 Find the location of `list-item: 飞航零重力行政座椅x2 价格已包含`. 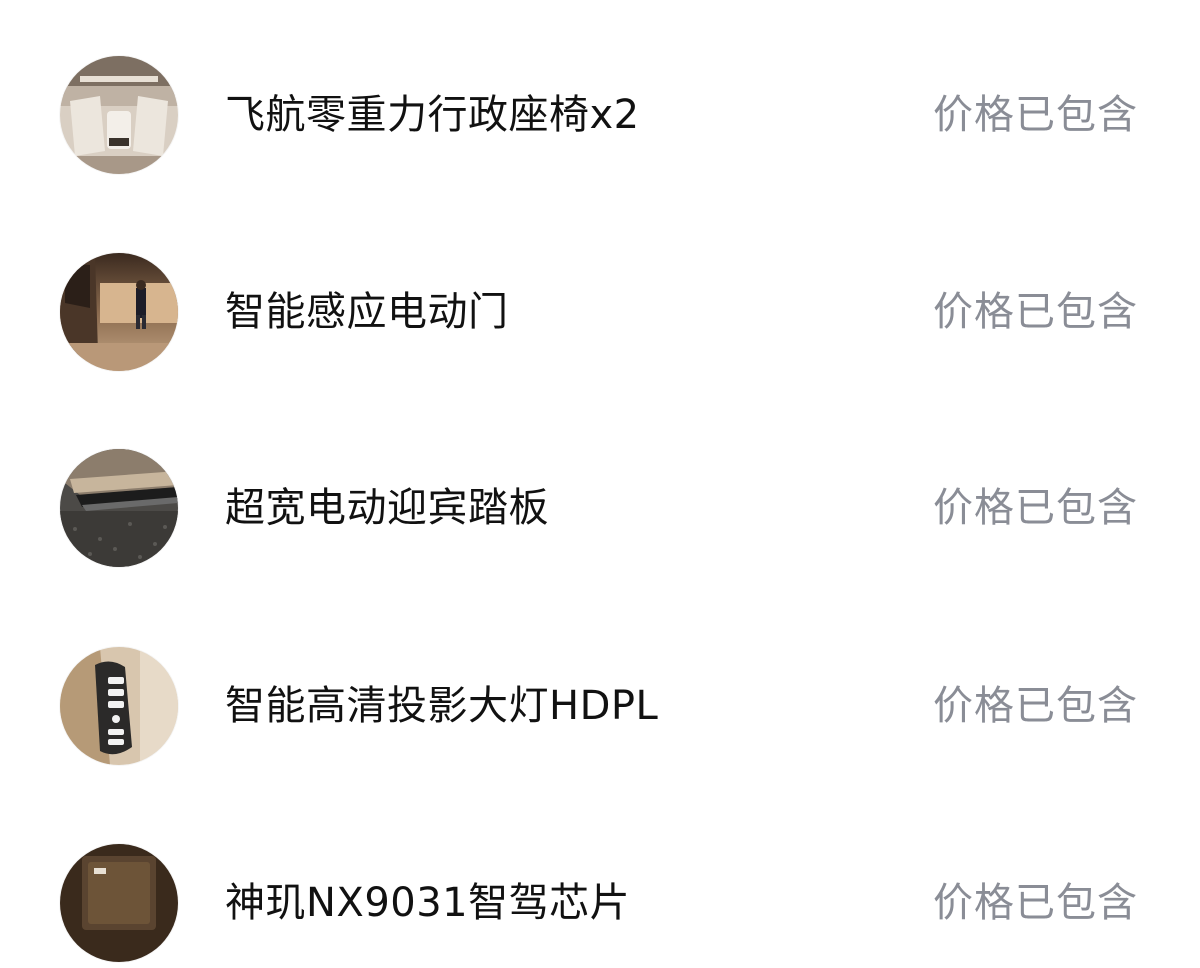

list-item: 飞航零重力行政座椅x2 价格已包含 is located at coordinates (600, 115).